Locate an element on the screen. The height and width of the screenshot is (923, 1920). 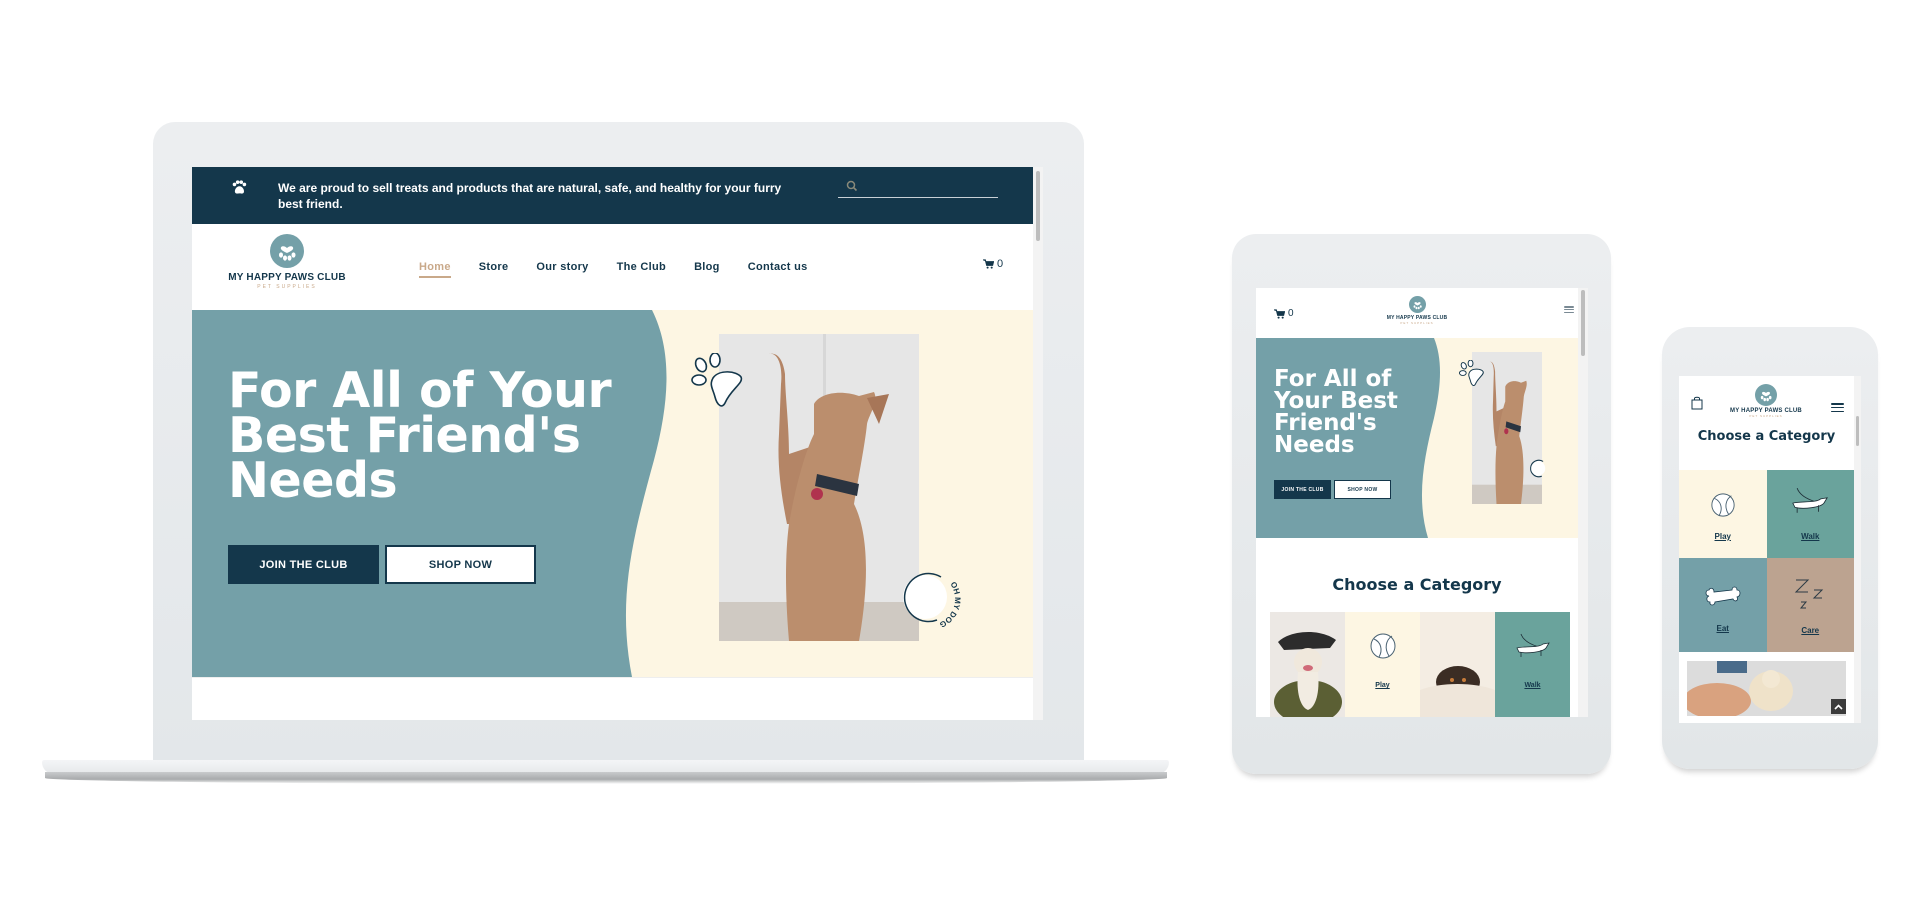
phone-site-logo: MY HAPPY PAWS CLUB PET SUPPLIES is located at coordinates (1766, 401).